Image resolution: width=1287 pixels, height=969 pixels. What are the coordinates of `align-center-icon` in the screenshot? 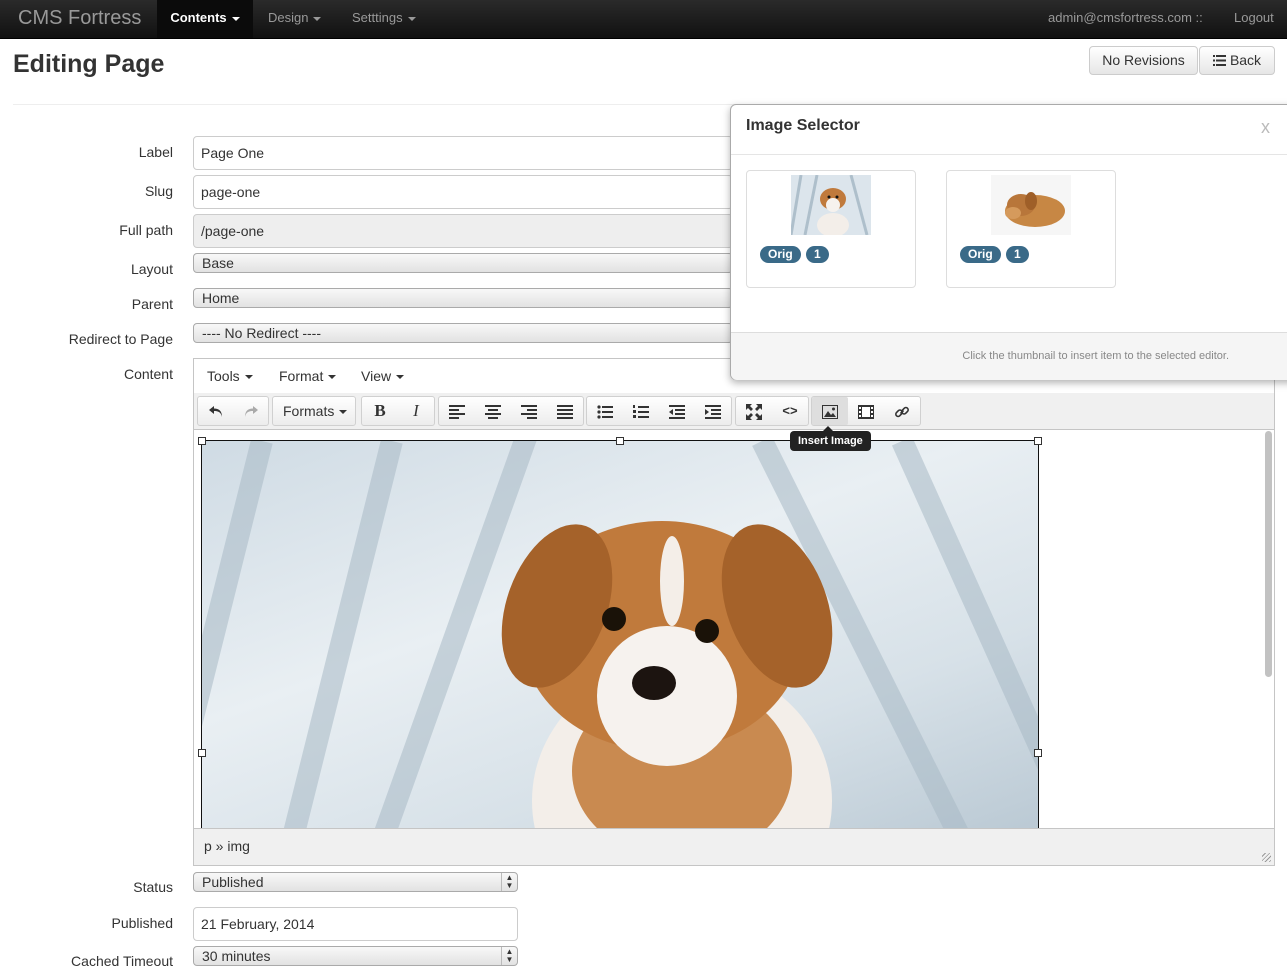 It's located at (493, 411).